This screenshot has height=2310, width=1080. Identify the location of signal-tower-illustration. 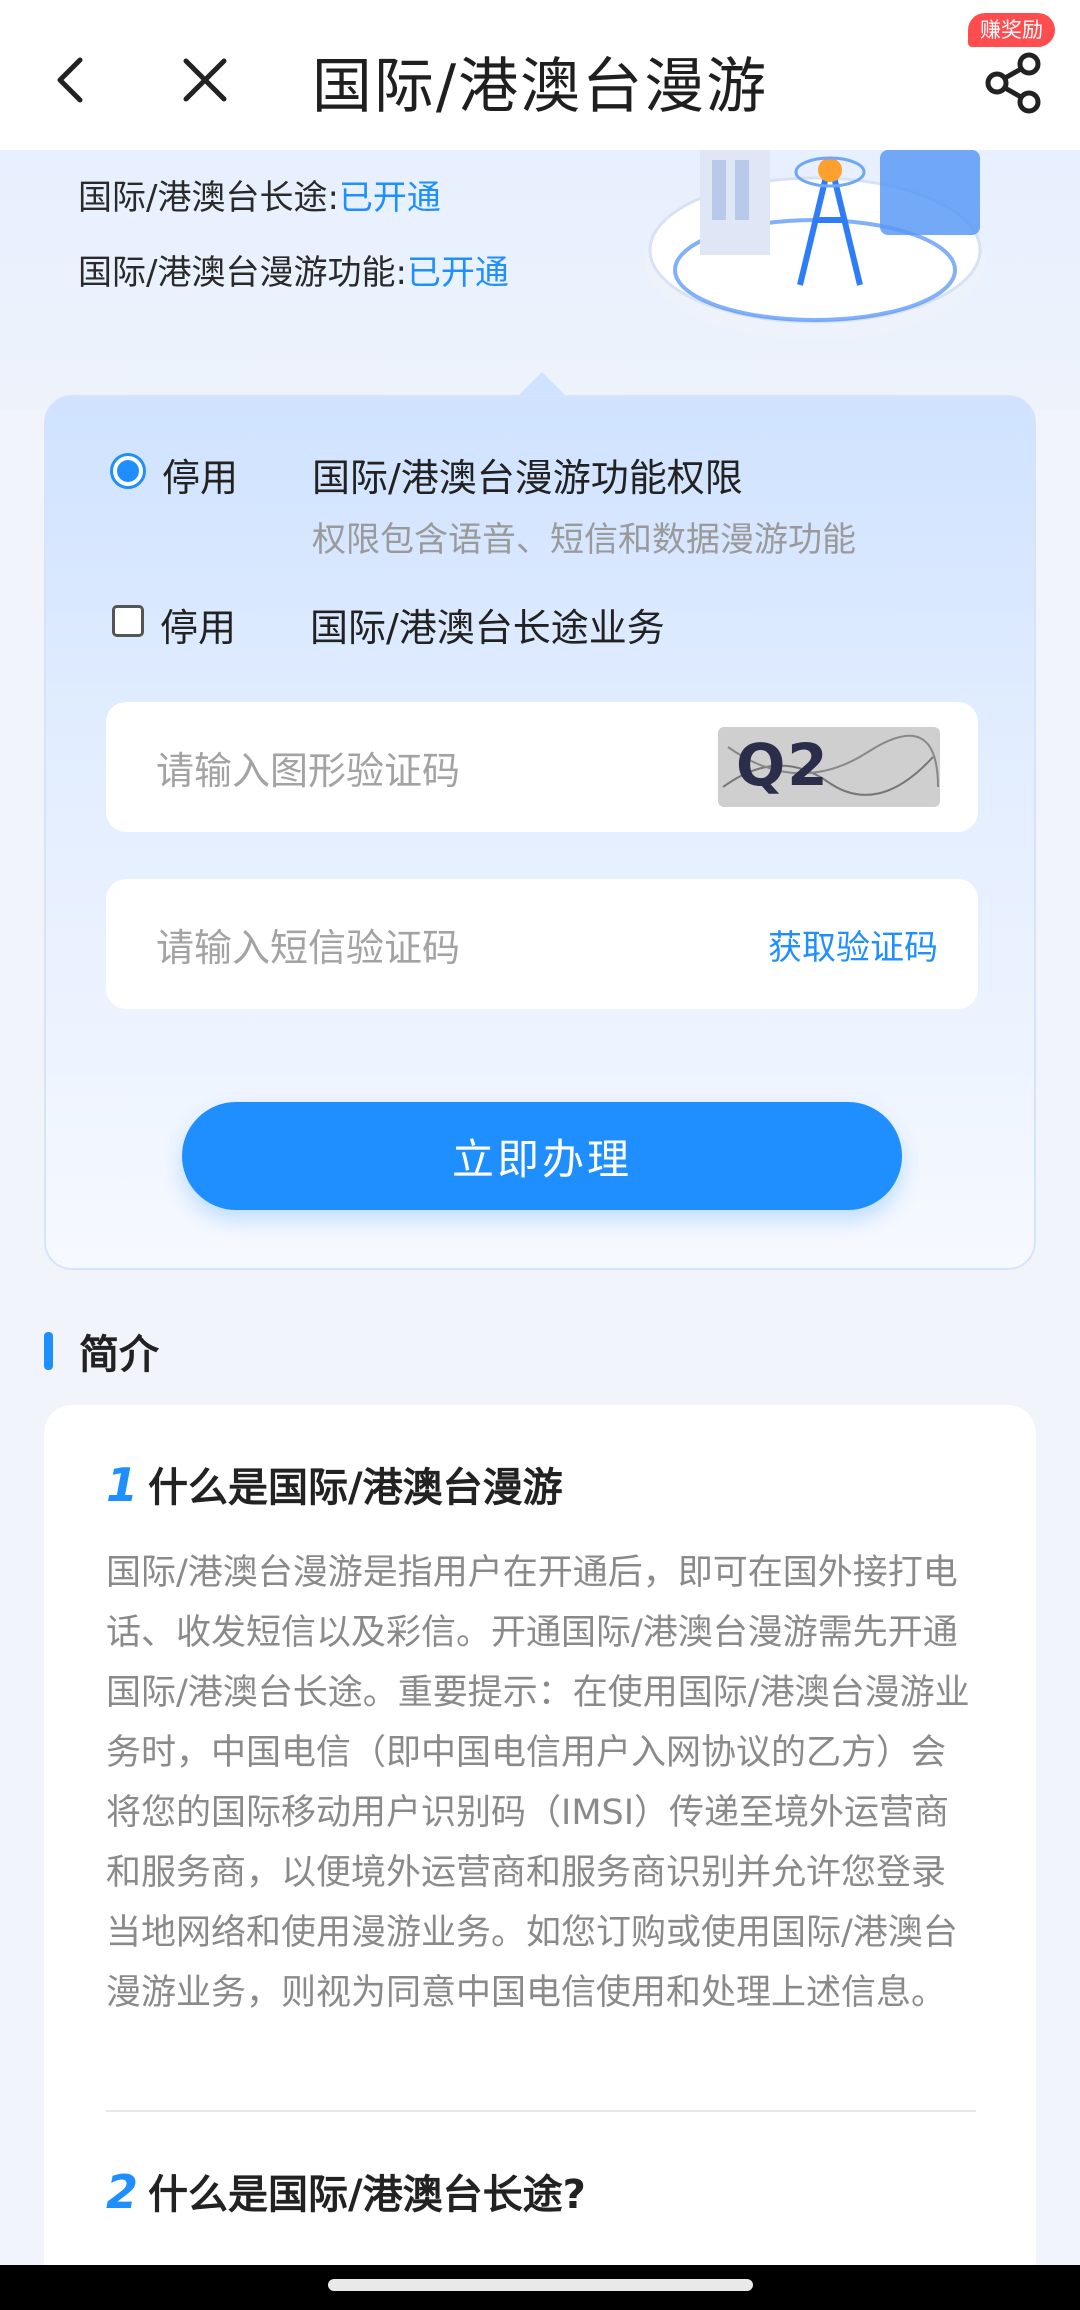
(815, 245).